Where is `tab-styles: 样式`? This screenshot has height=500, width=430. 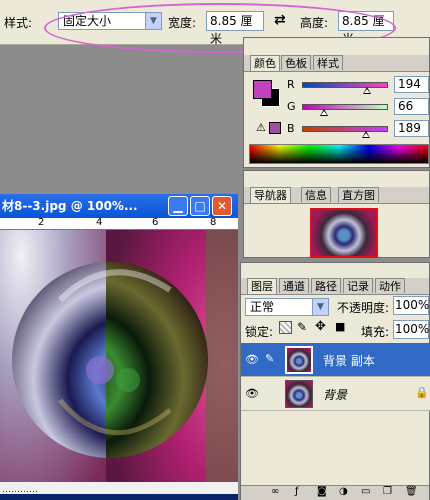 tab-styles: 样式 is located at coordinates (328, 62).